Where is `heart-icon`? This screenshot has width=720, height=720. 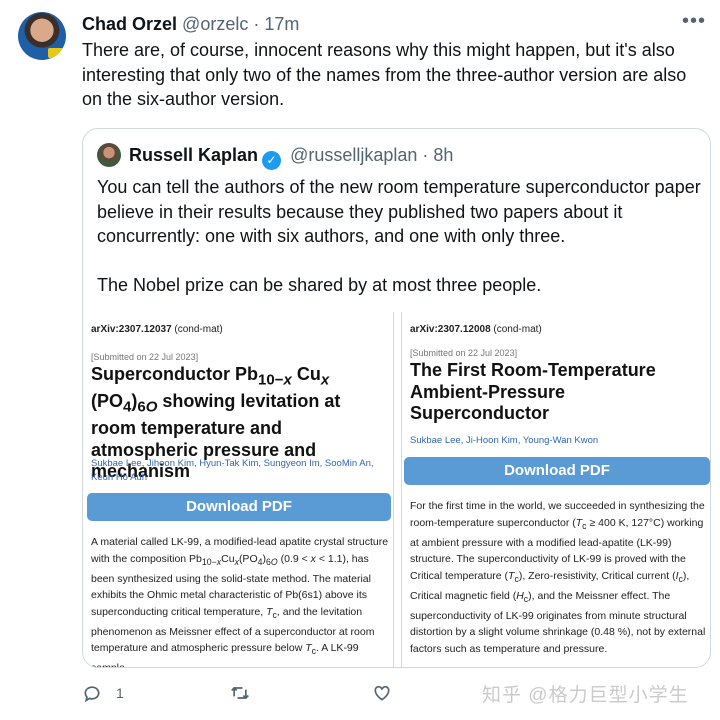
heart-icon is located at coordinates (382, 693).